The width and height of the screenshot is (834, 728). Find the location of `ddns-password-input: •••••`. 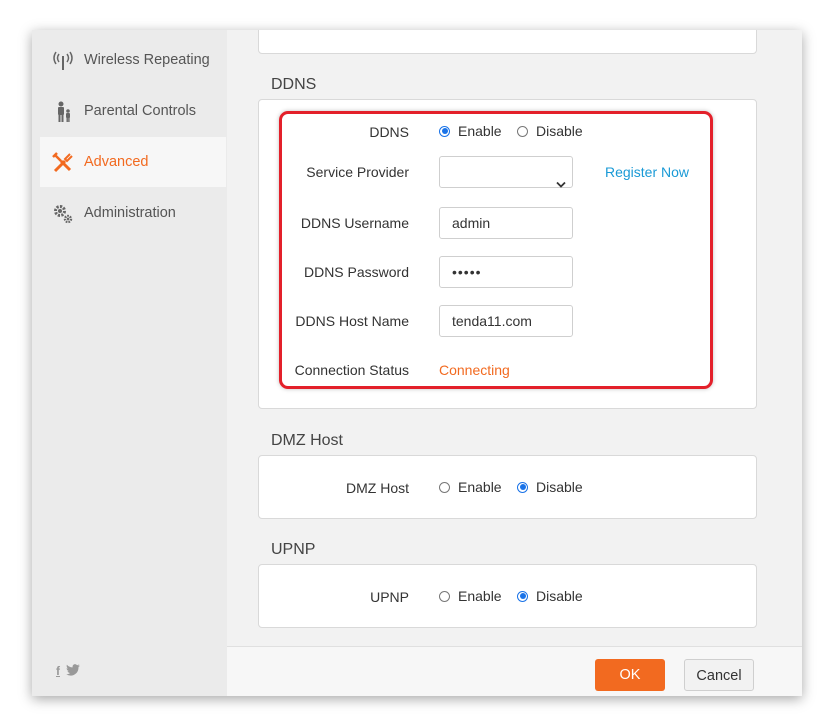

ddns-password-input: ••••• is located at coordinates (506, 272).